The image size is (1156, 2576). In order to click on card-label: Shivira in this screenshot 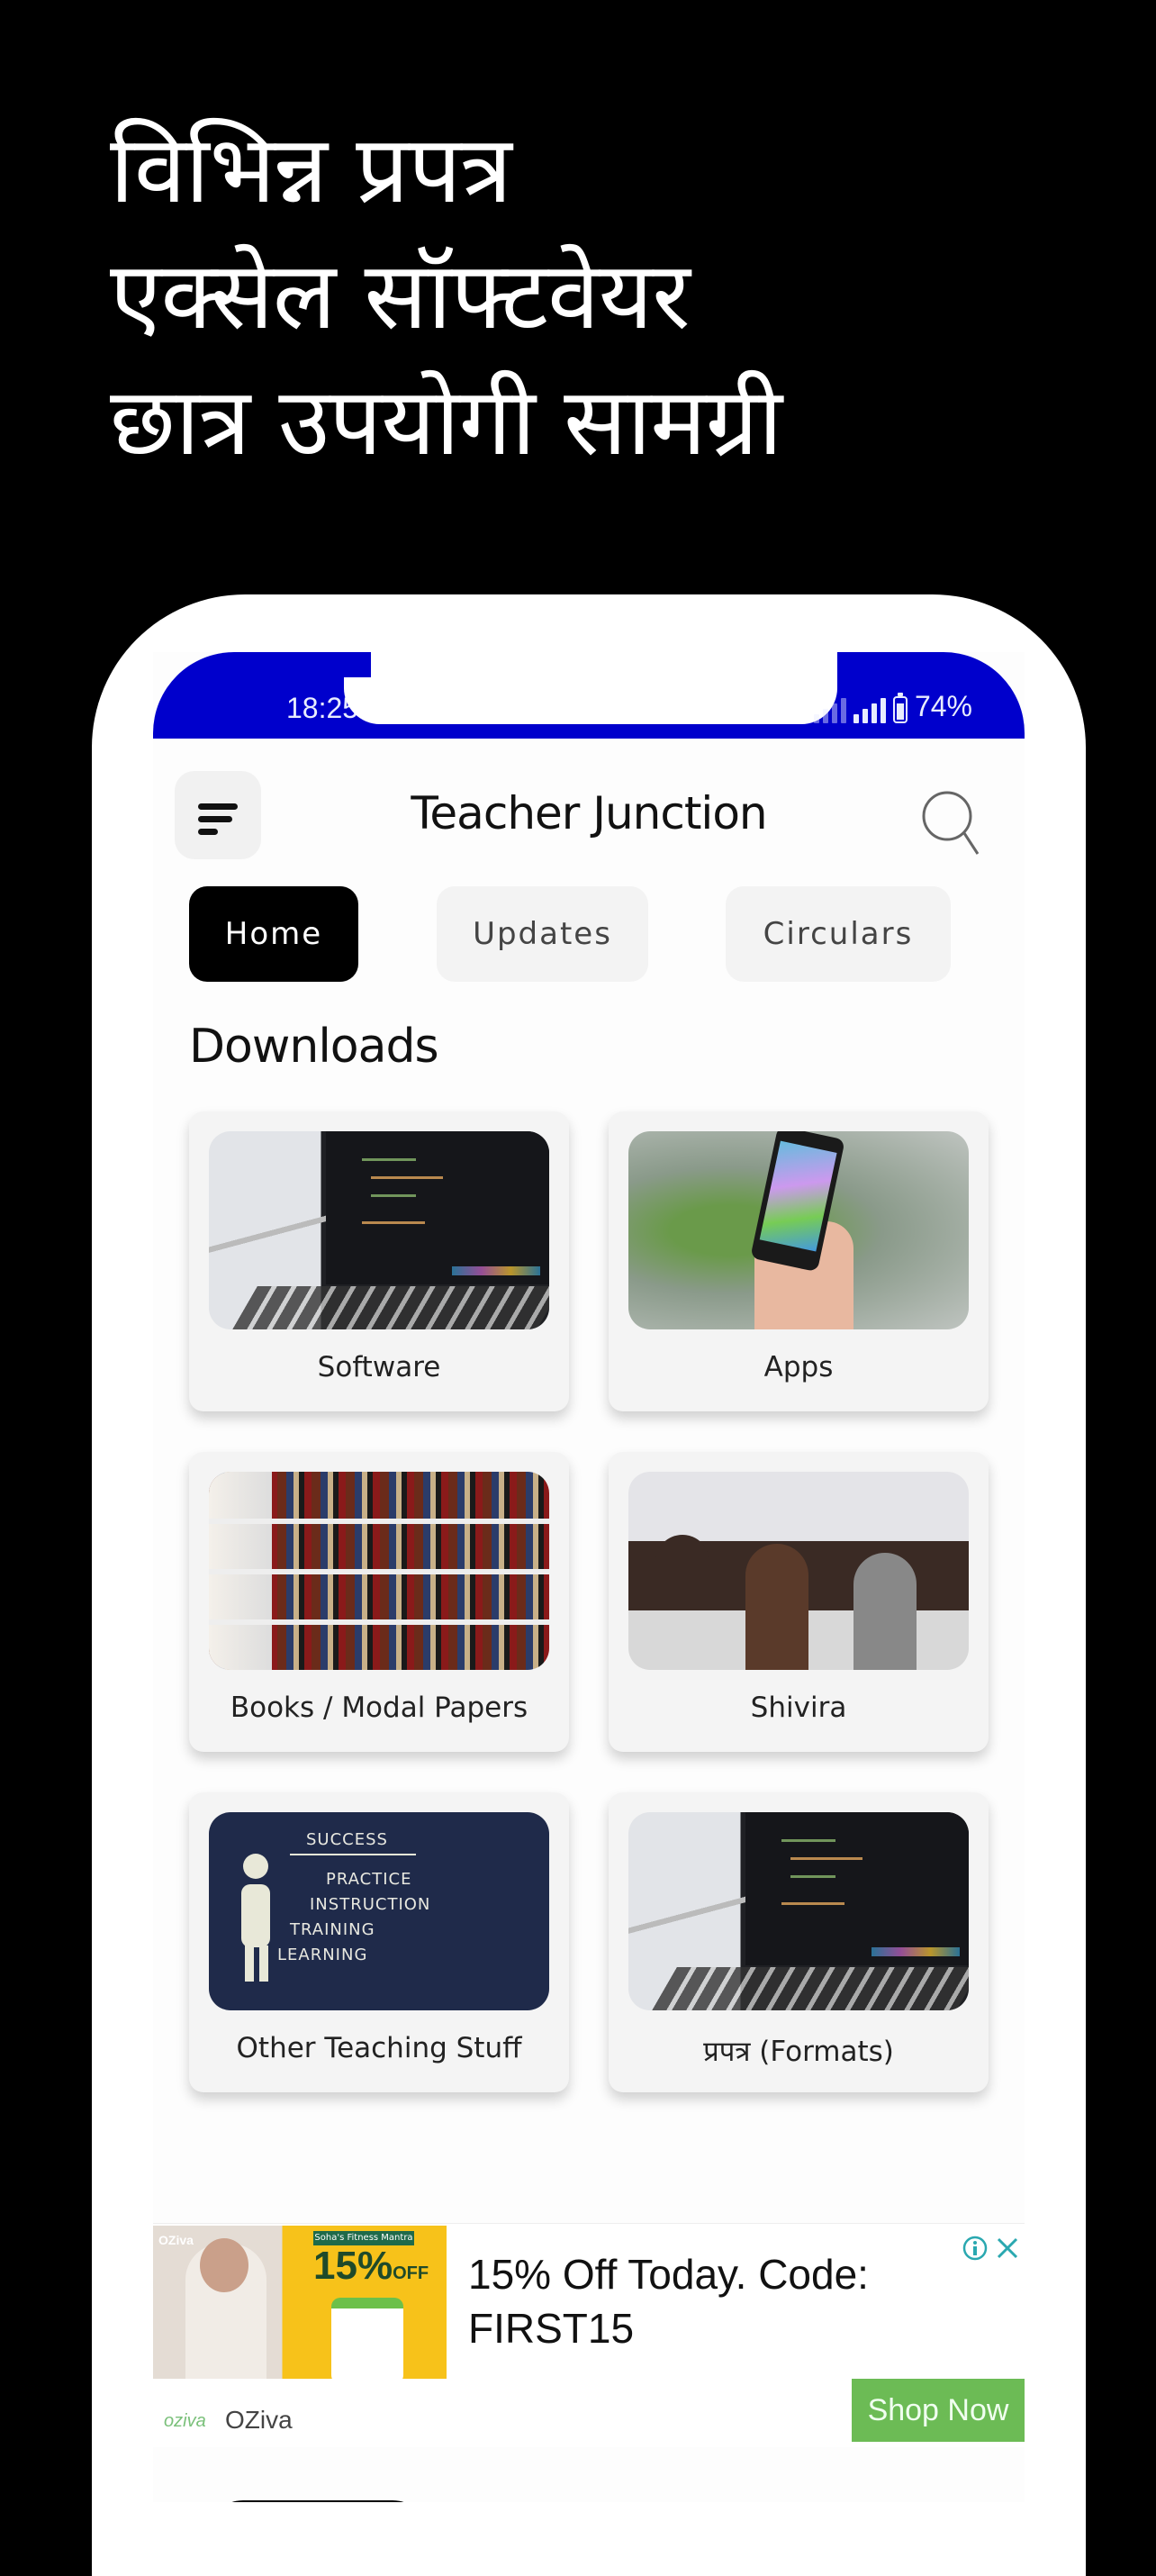, I will do `click(798, 1708)`.